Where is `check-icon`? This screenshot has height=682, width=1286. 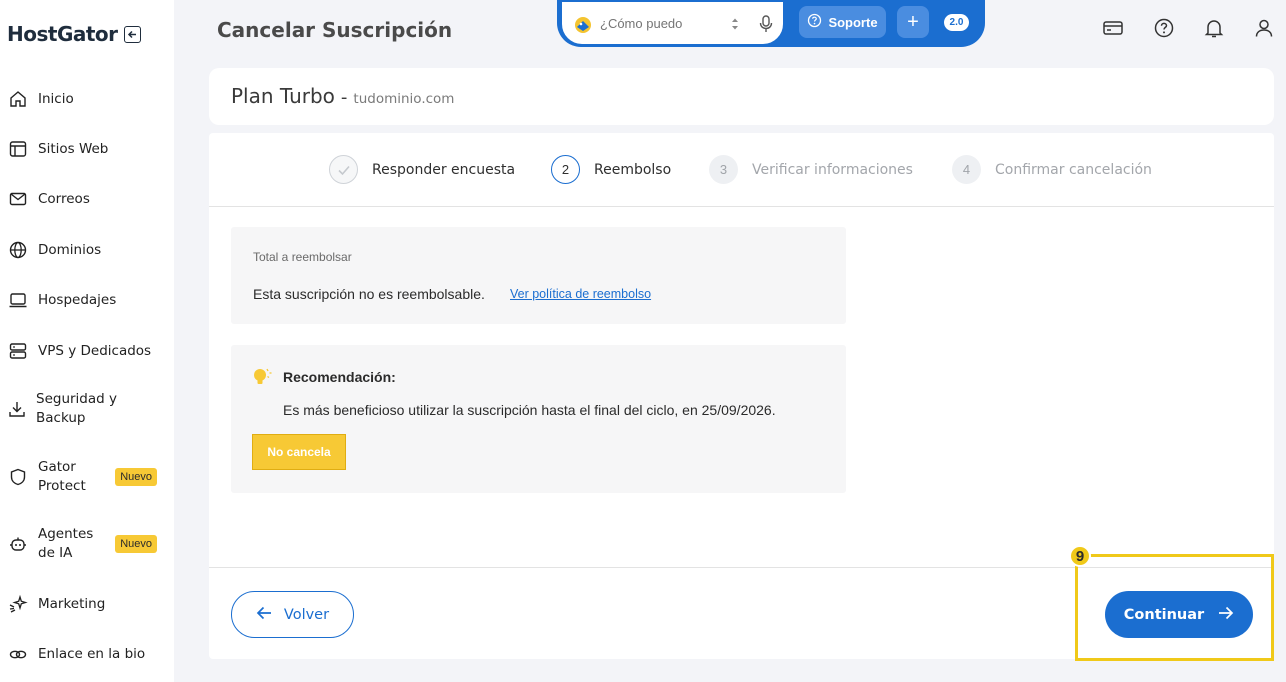 check-icon is located at coordinates (343, 169).